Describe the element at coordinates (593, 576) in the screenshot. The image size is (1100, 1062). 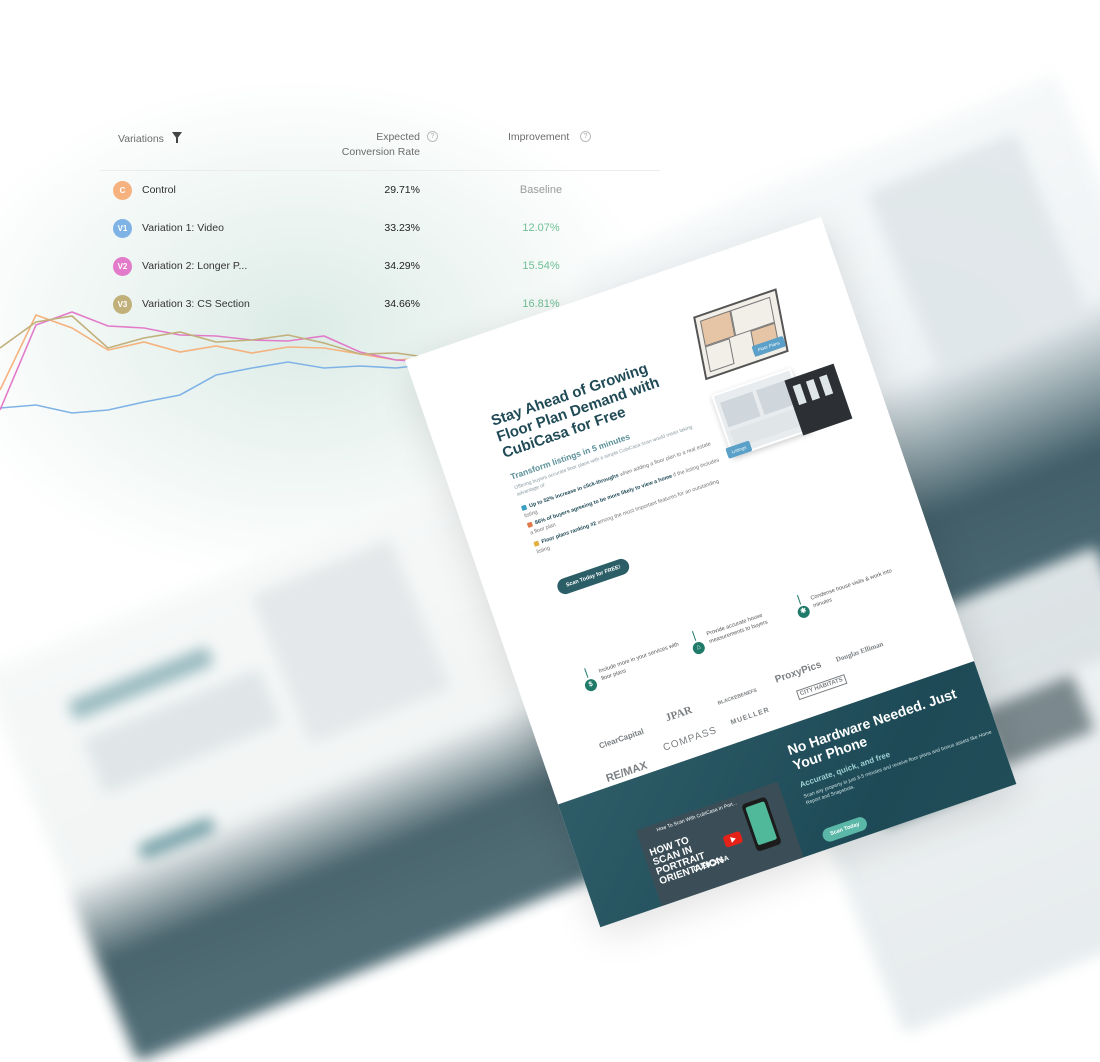
I see `scan-today-button: Scan Today for FREE!` at that location.